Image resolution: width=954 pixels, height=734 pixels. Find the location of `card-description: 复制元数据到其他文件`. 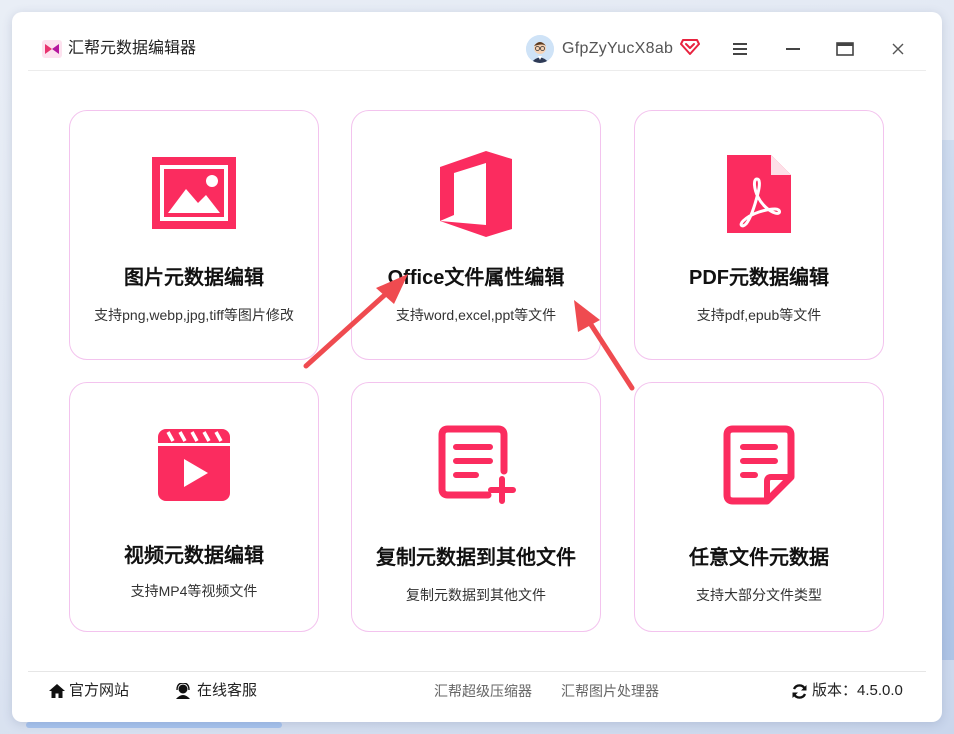

card-description: 复制元数据到其他文件 is located at coordinates (476, 595).